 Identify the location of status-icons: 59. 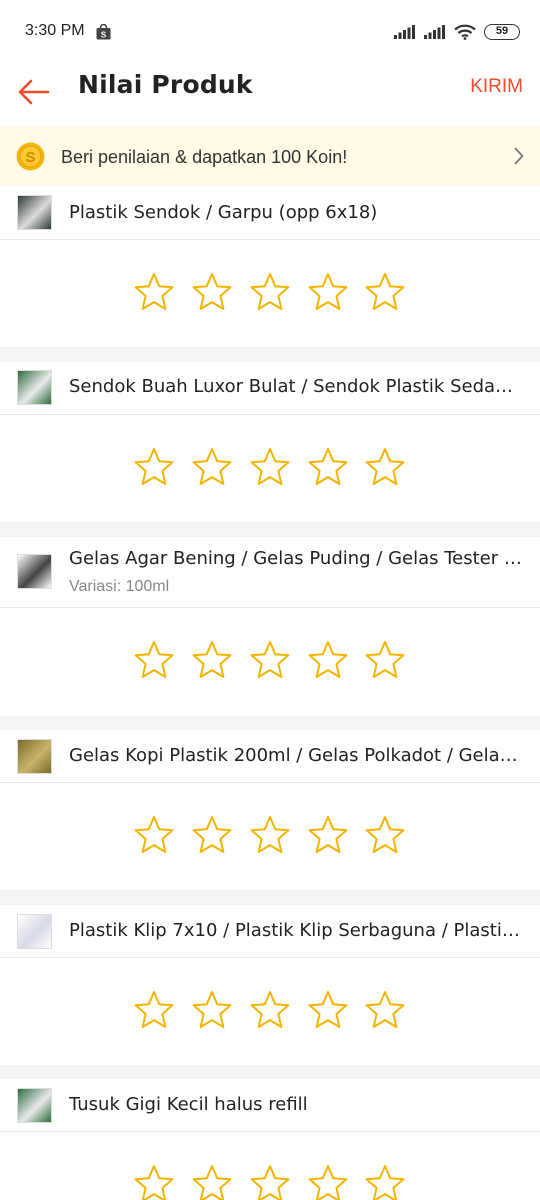
(457, 32).